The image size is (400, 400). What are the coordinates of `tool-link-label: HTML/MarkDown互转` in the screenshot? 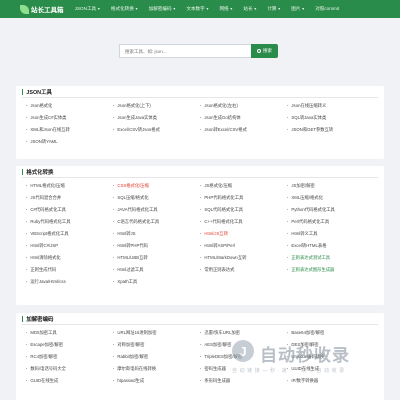 It's located at (225, 257).